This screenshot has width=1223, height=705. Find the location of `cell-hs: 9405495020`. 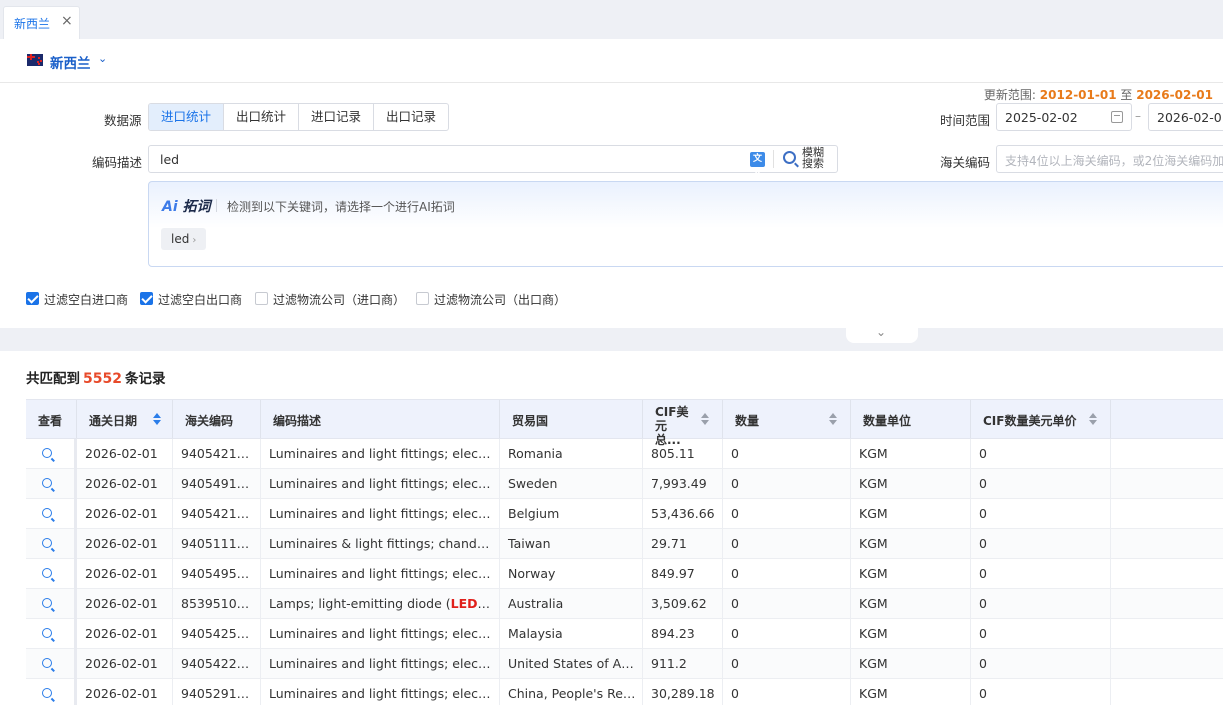

cell-hs: 9405495020 is located at coordinates (217, 574).